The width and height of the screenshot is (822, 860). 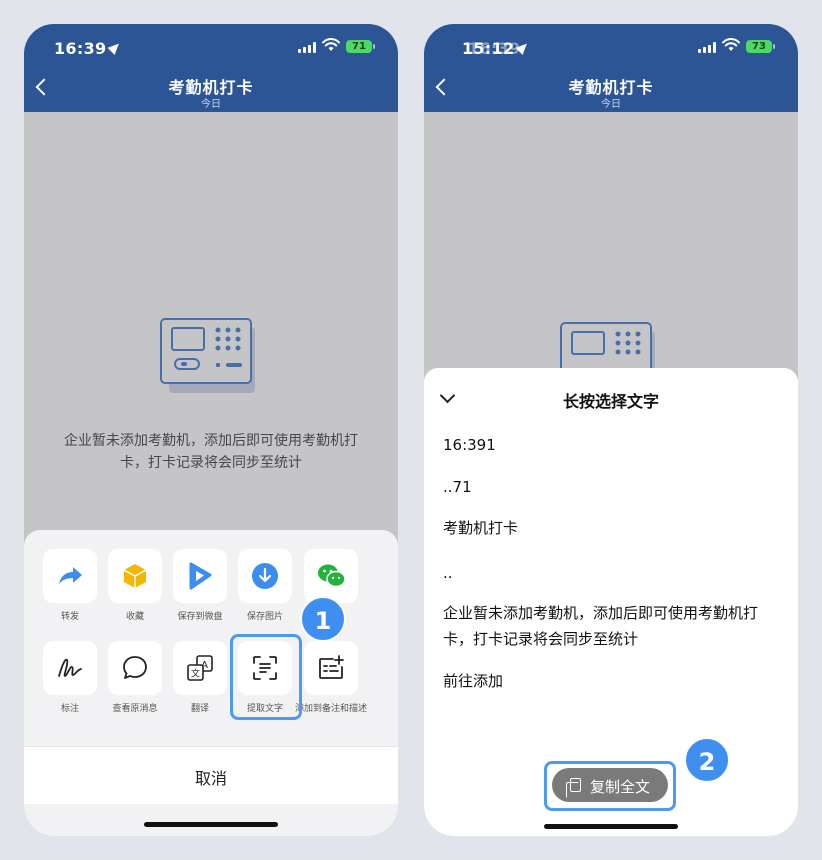 I want to click on cancel-button: 取消, so click(x=211, y=775).